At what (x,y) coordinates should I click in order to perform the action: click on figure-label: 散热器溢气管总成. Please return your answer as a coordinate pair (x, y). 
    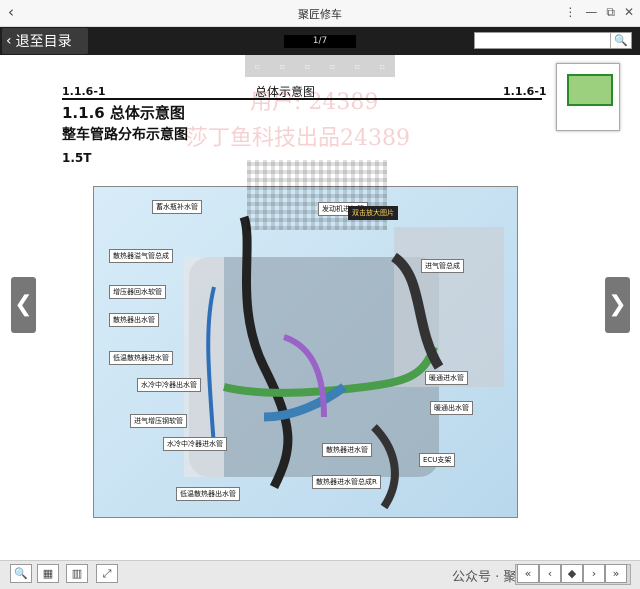
    Looking at the image, I should click on (141, 256).